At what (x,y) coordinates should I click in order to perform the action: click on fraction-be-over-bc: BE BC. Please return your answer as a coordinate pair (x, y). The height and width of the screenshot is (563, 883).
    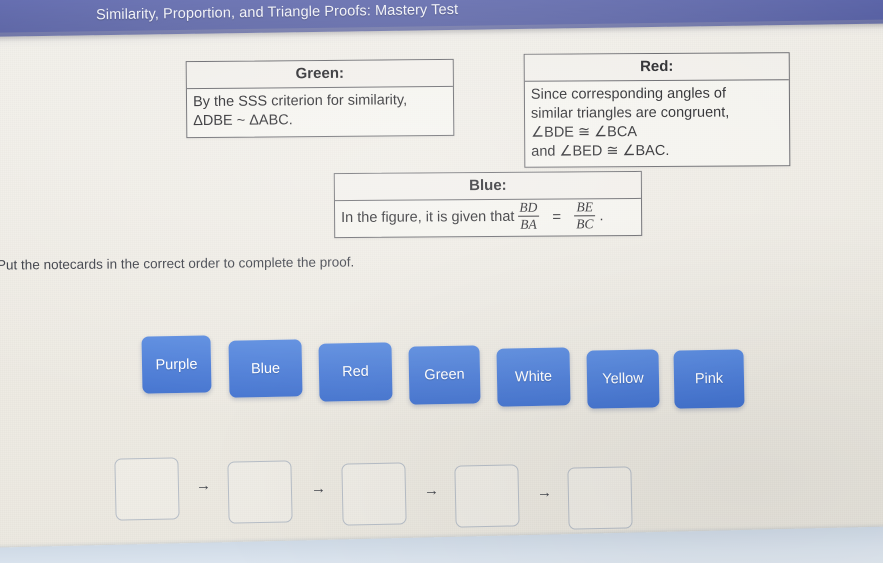
    Looking at the image, I should click on (585, 215).